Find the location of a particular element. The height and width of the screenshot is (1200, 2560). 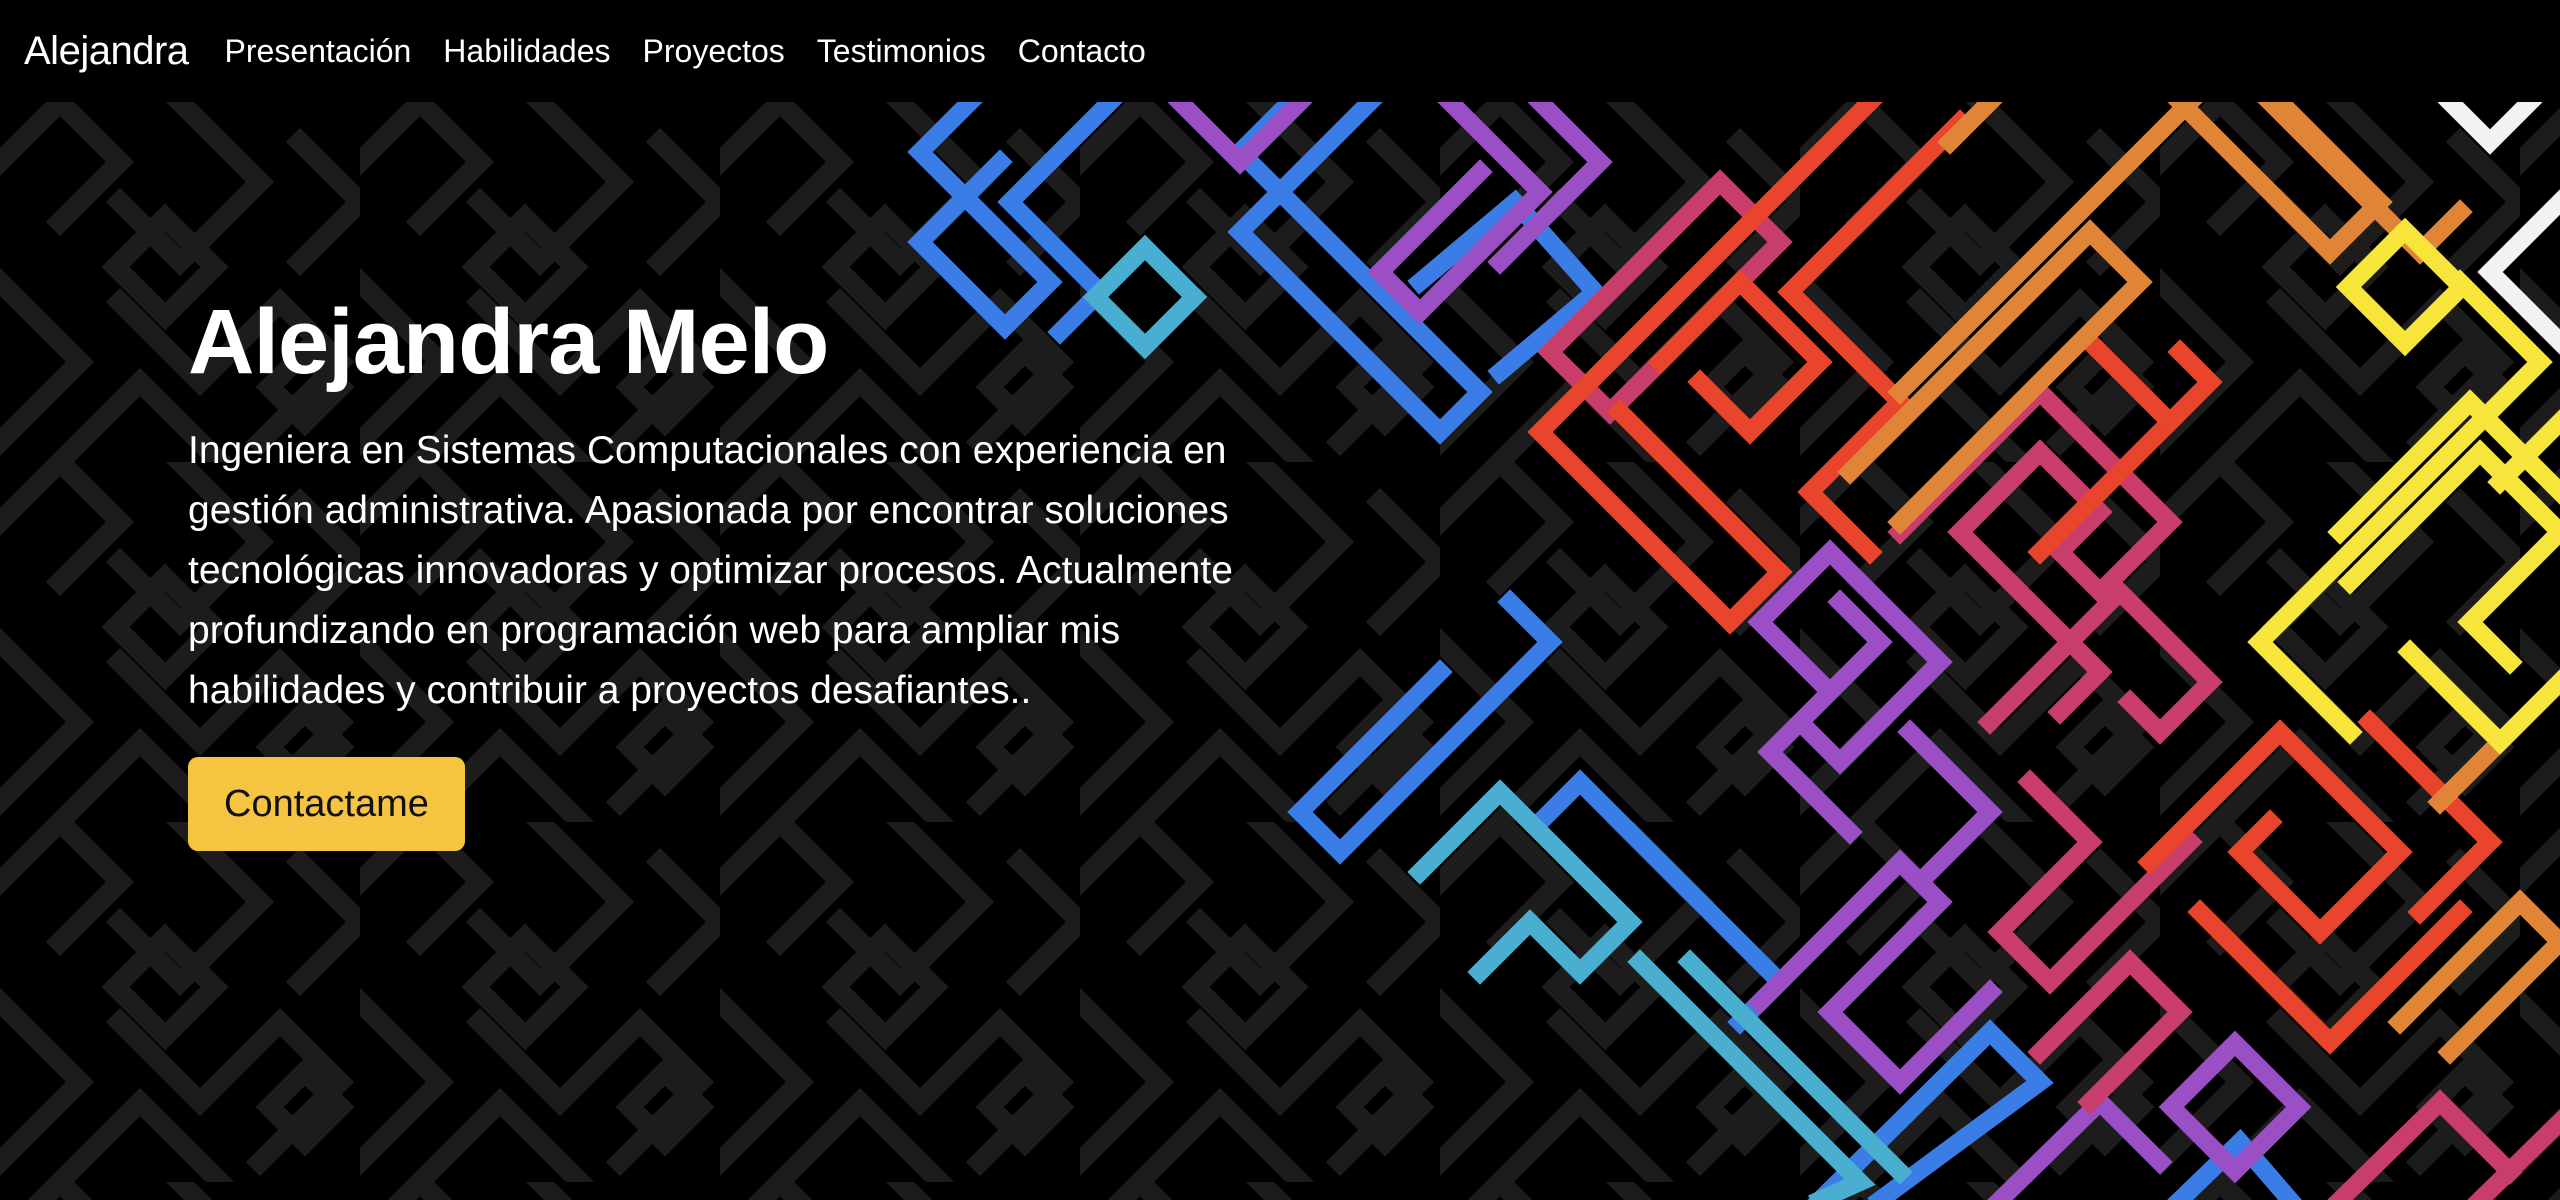

brand-logo-link: Alejandra is located at coordinates (106, 51).